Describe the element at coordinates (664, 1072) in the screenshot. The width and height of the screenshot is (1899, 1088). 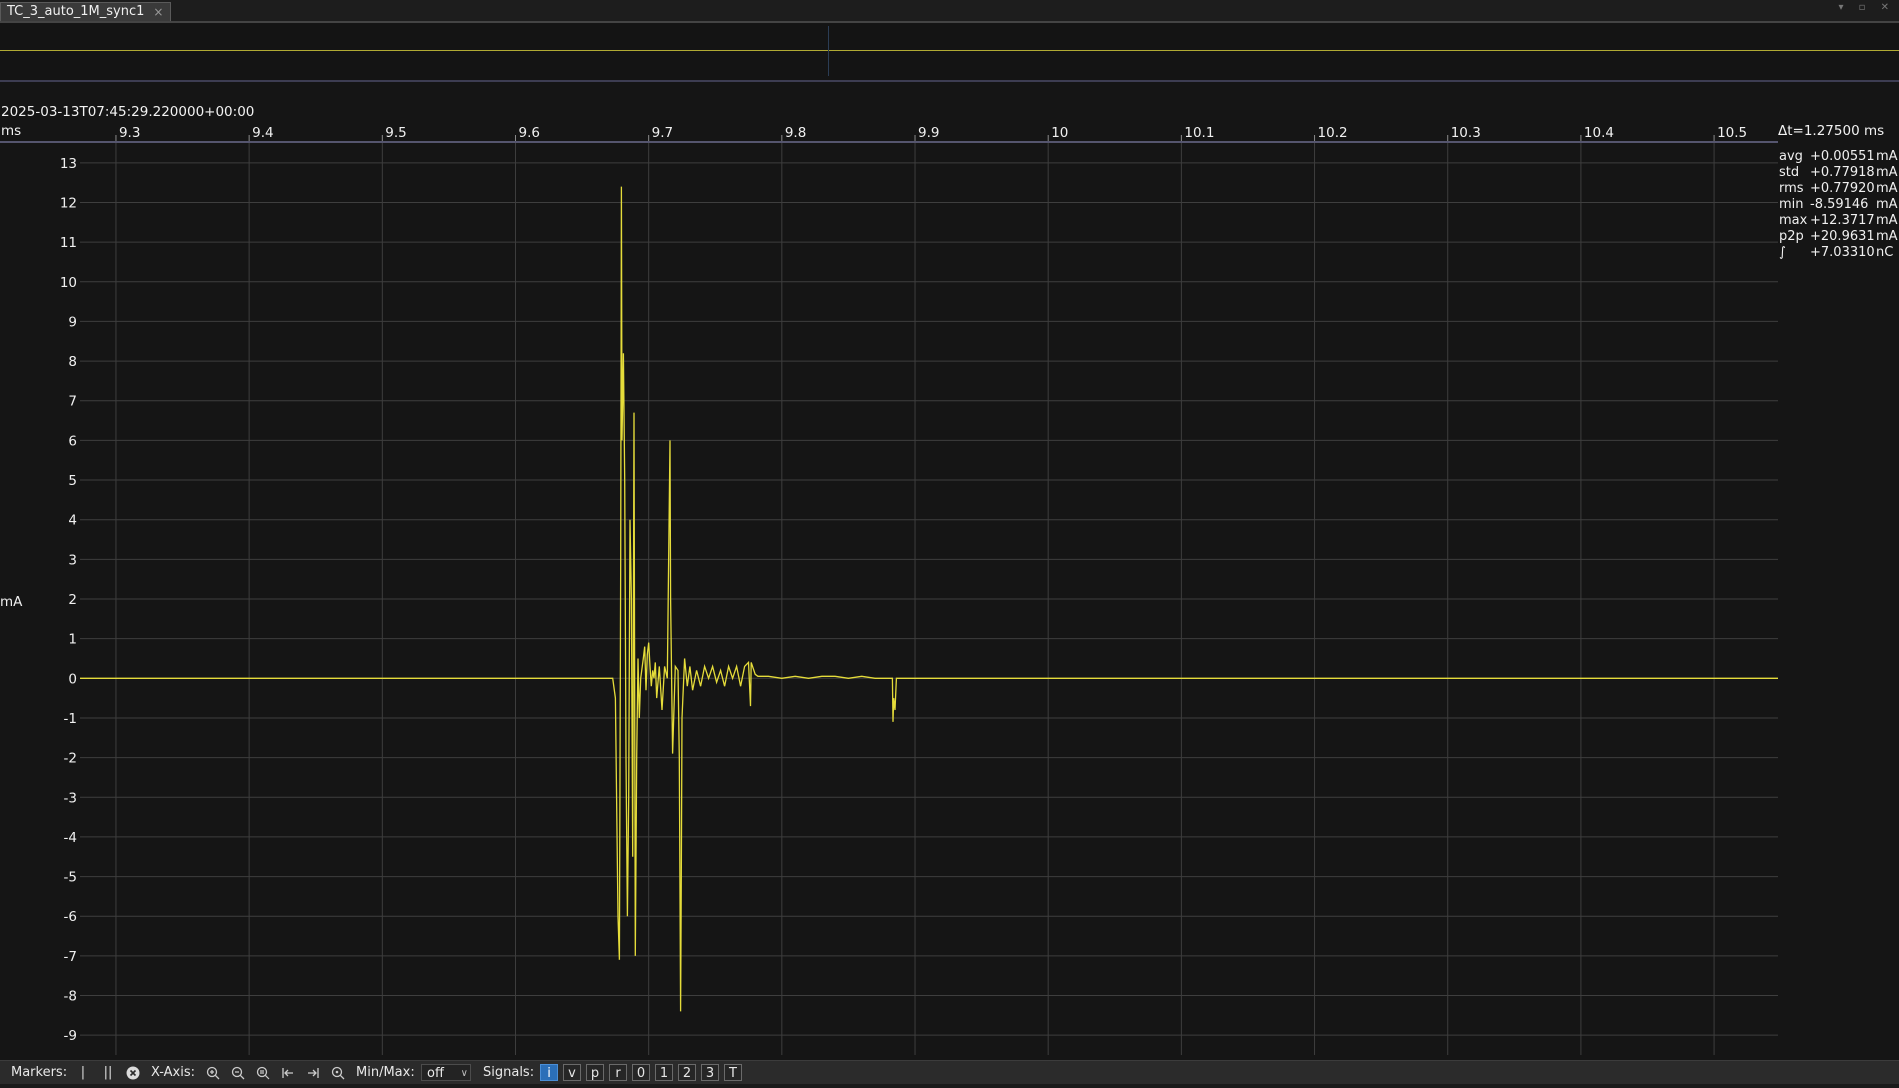
I see `signal-button-1: 1` at that location.